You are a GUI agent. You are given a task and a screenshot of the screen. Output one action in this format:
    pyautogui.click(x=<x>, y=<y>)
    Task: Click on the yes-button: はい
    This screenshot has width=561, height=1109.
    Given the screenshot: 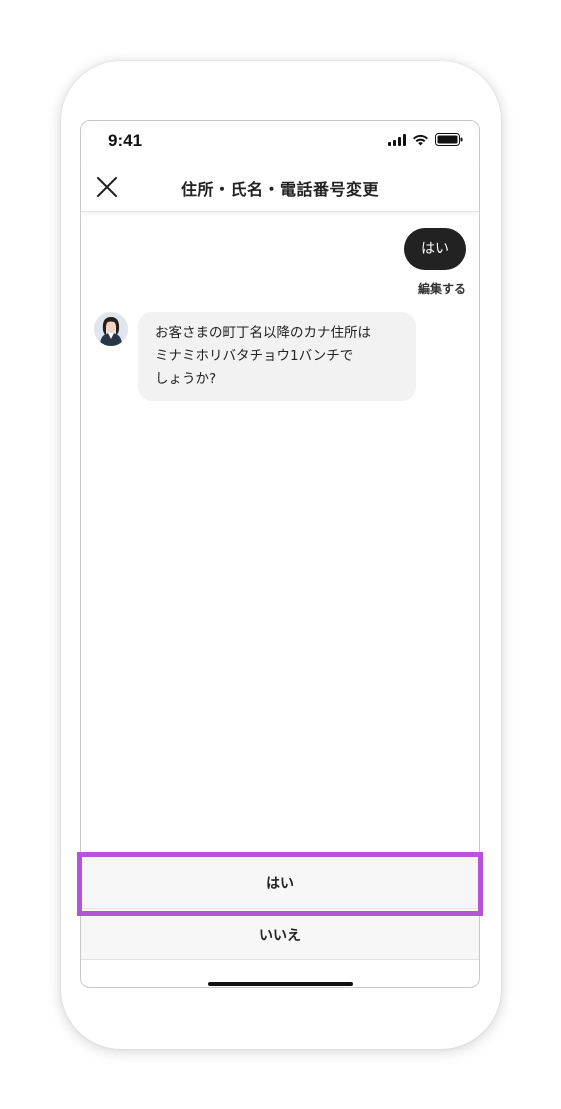 What is the action you would take?
    pyautogui.click(x=280, y=882)
    